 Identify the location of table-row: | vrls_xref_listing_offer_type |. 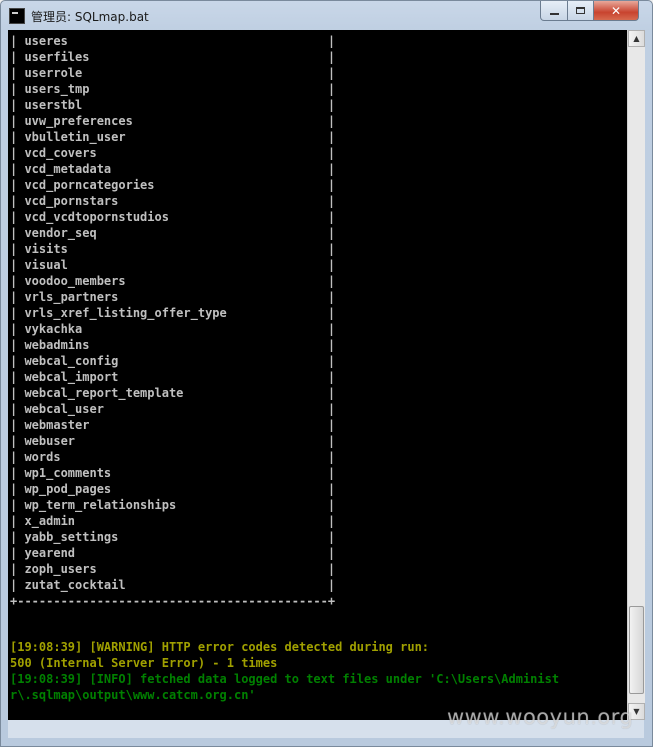
(173, 313).